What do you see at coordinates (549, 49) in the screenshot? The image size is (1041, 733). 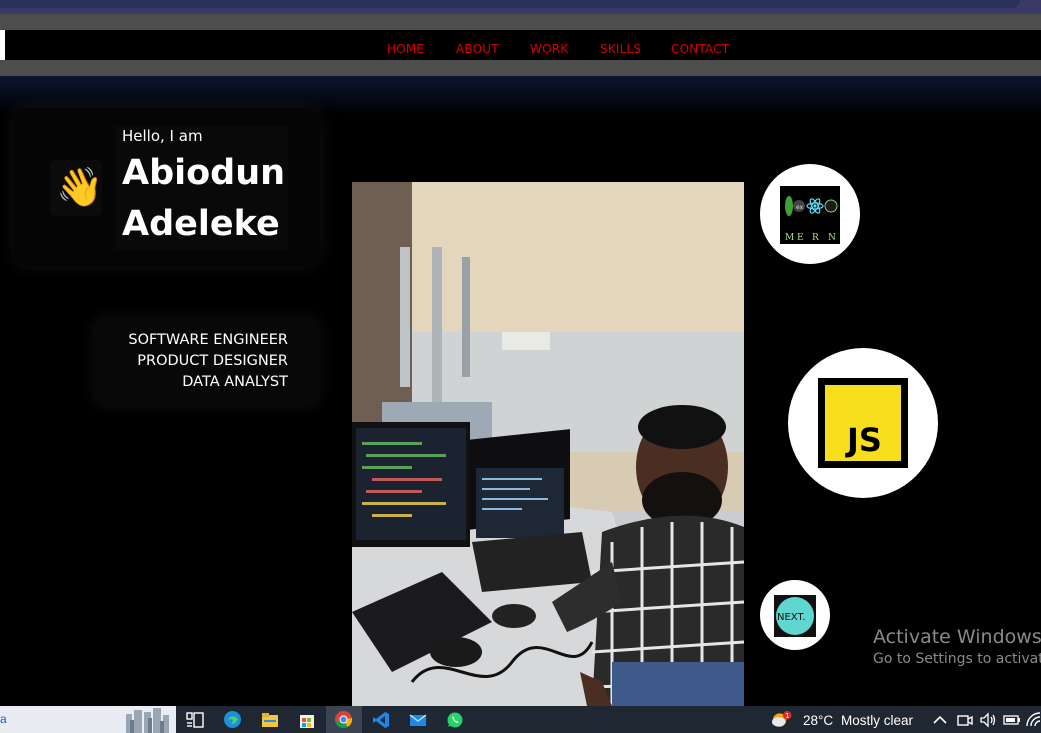 I see `nav-work-link: WORK` at bounding box center [549, 49].